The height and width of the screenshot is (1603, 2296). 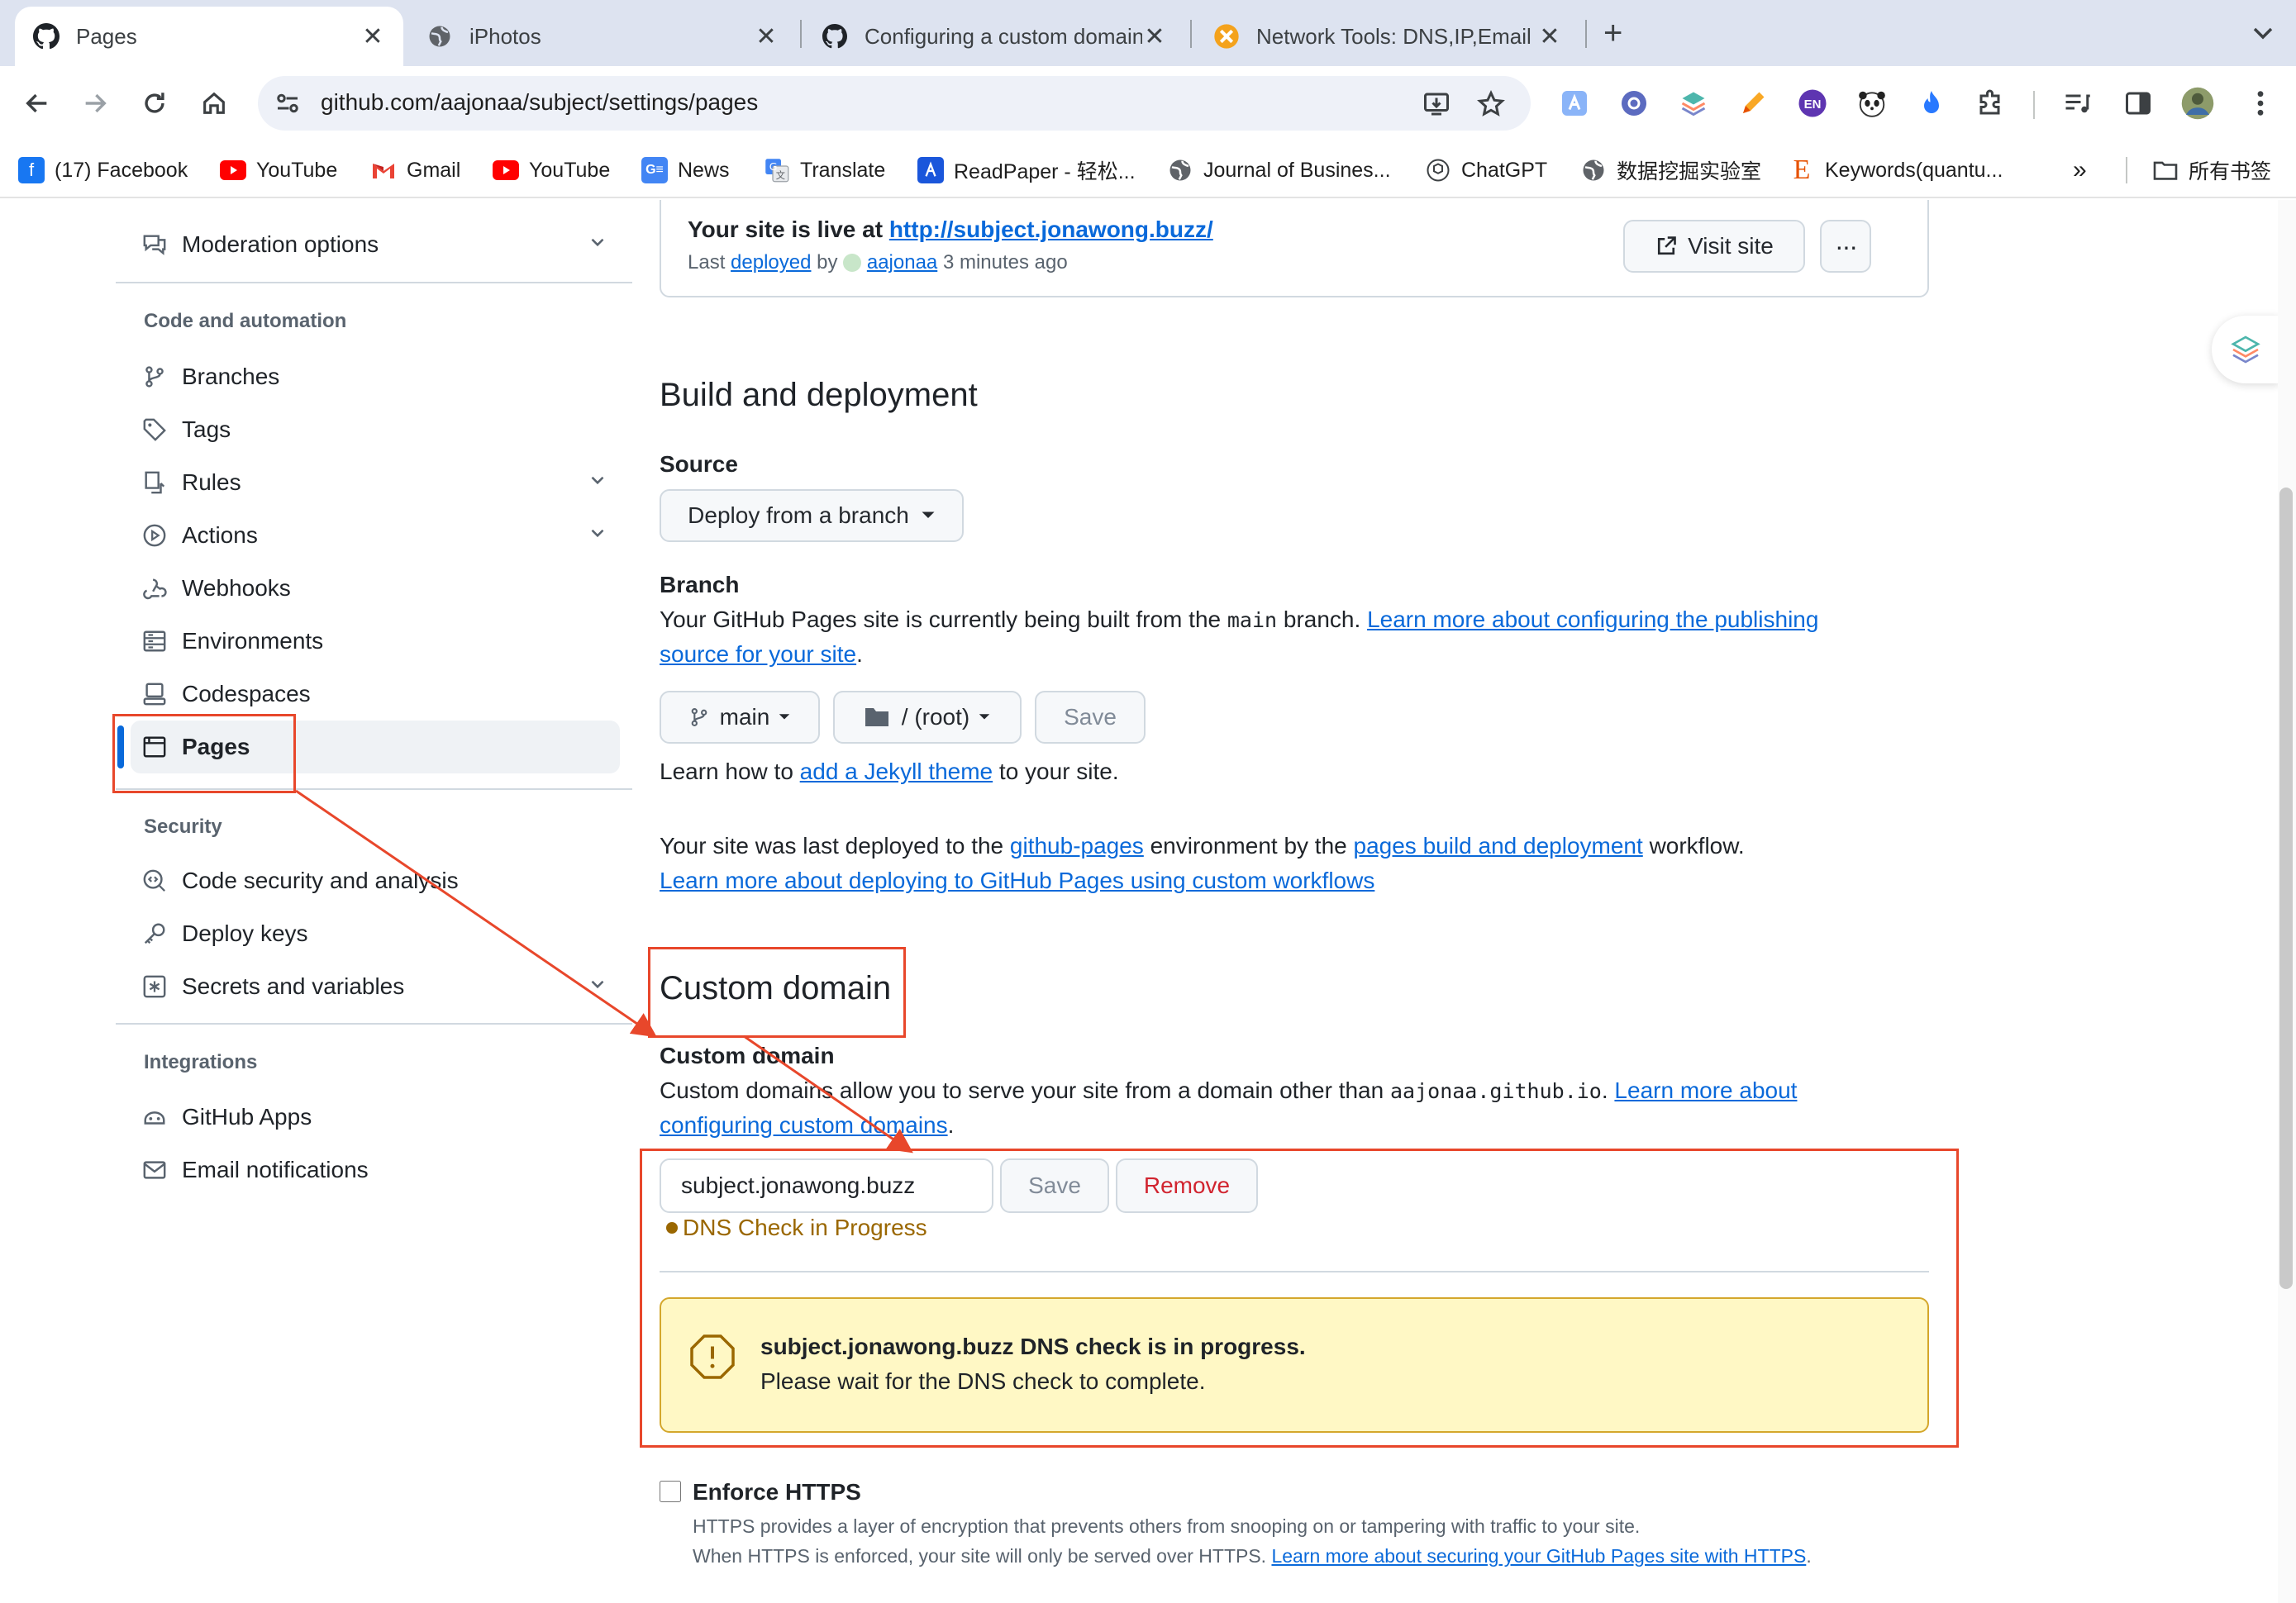 I want to click on bookmark-facebook: f (17) Facebook, so click(x=103, y=170).